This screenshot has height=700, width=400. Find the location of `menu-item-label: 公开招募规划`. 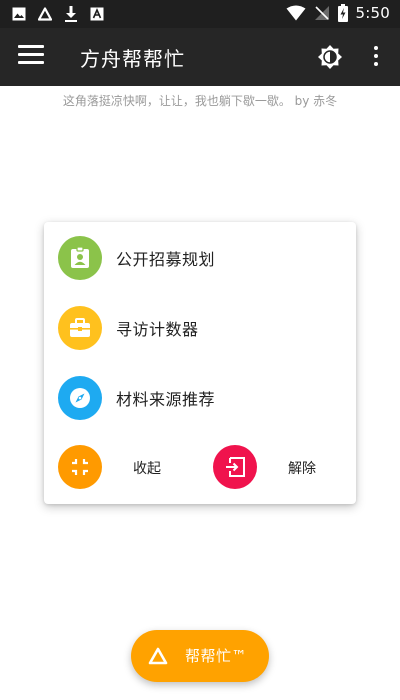

menu-item-label: 公开招募规划 is located at coordinates (166, 259).